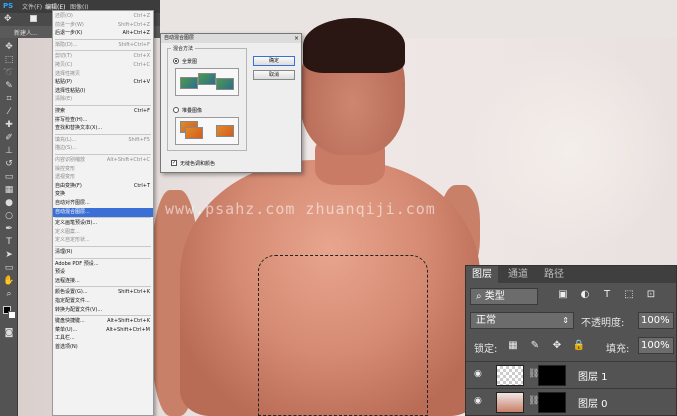  I want to click on lock-transparent-icon: ▦, so click(513, 346).